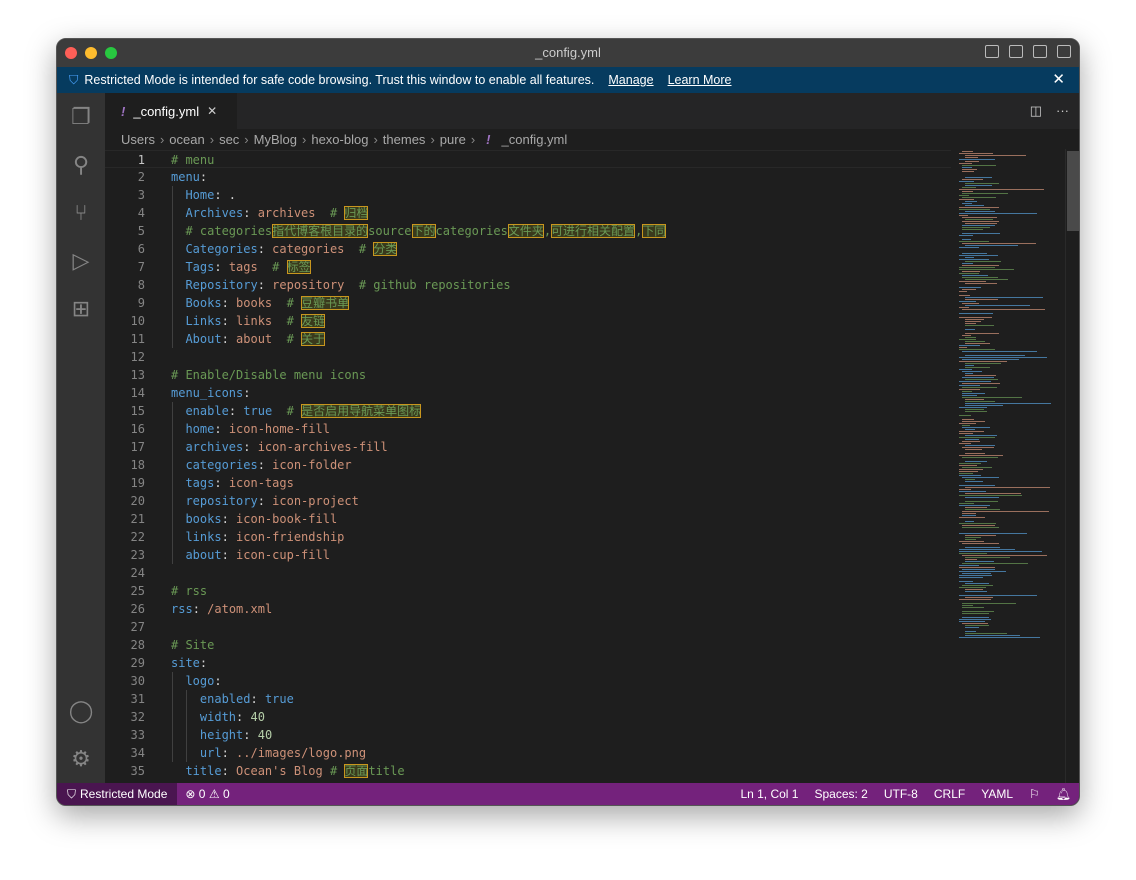  Describe the element at coordinates (1063, 794) in the screenshot. I see `notifications-bell-icon: 🔔︎` at that location.